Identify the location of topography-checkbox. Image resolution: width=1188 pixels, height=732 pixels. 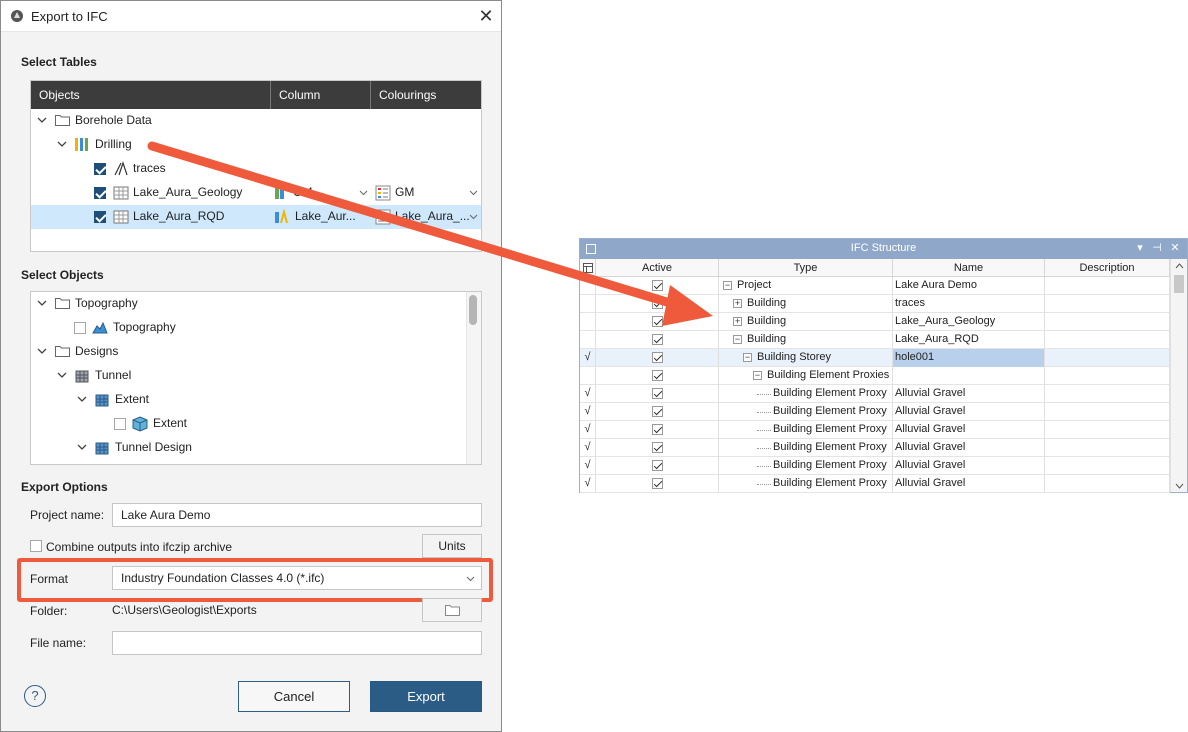
(80, 328).